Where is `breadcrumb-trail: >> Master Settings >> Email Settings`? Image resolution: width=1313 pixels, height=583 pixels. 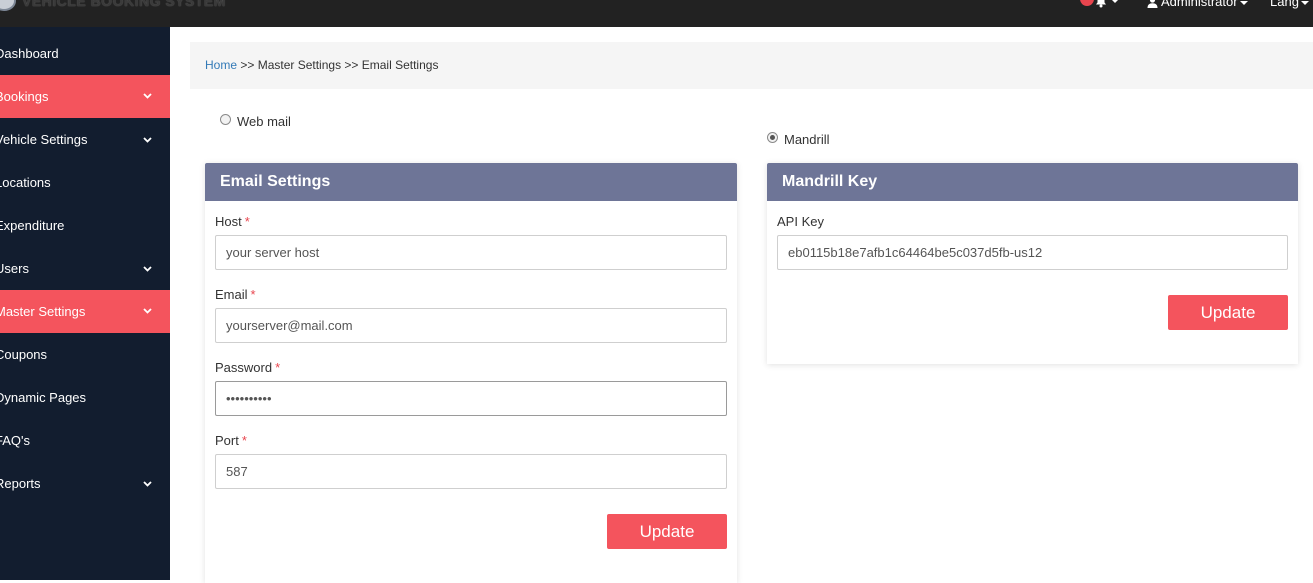
breadcrumb-trail: >> Master Settings >> Email Settings is located at coordinates (338, 65).